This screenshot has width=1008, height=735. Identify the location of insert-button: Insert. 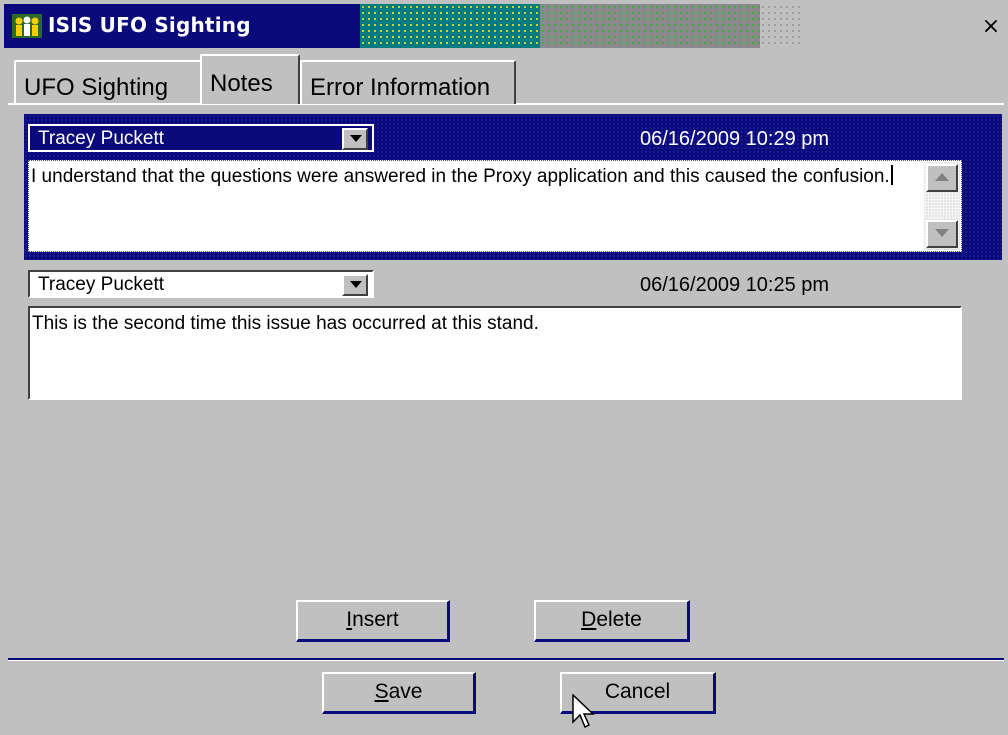
(373, 621).